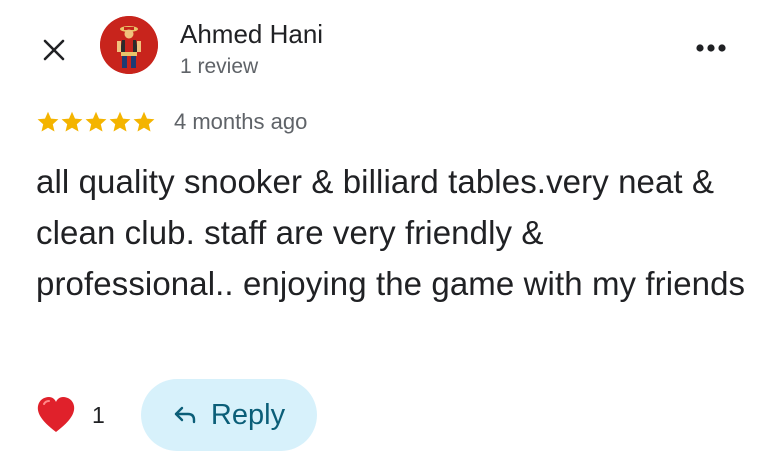  I want to click on reaction-button: 1, so click(70, 415).